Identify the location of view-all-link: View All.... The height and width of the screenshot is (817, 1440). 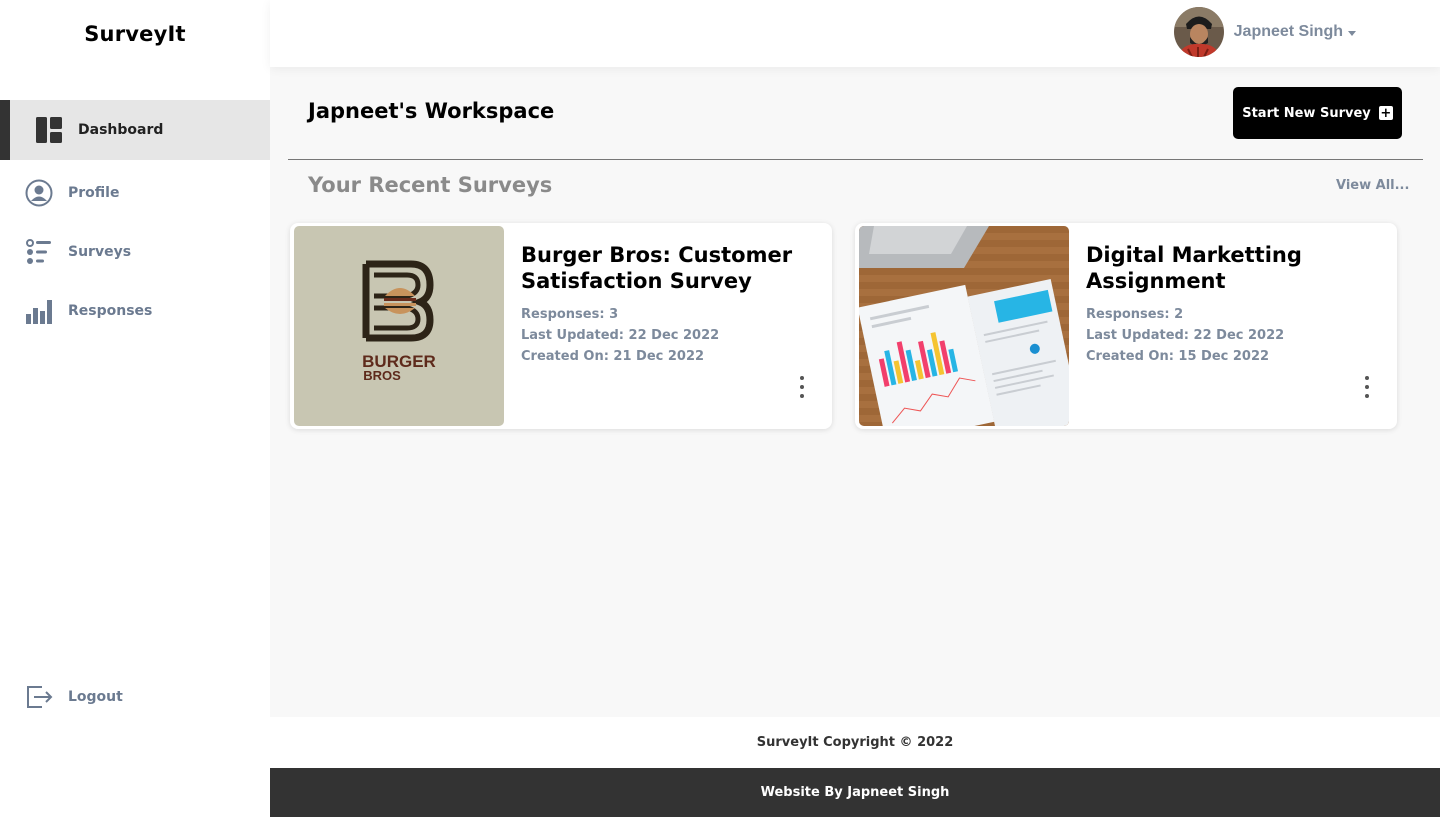
(1372, 185).